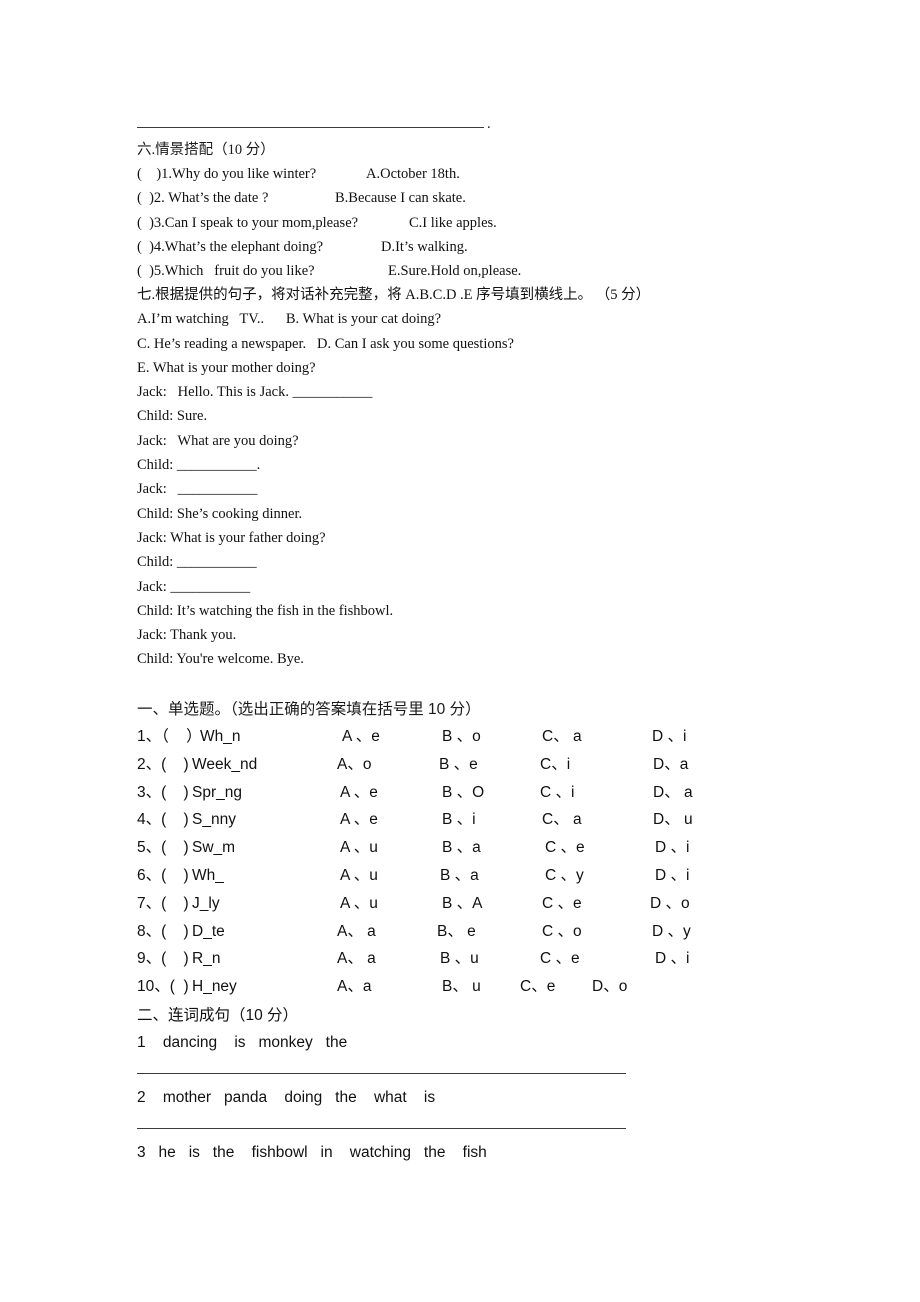  What do you see at coordinates (462, 903) in the screenshot?
I see `mc-option-b: B 、A` at bounding box center [462, 903].